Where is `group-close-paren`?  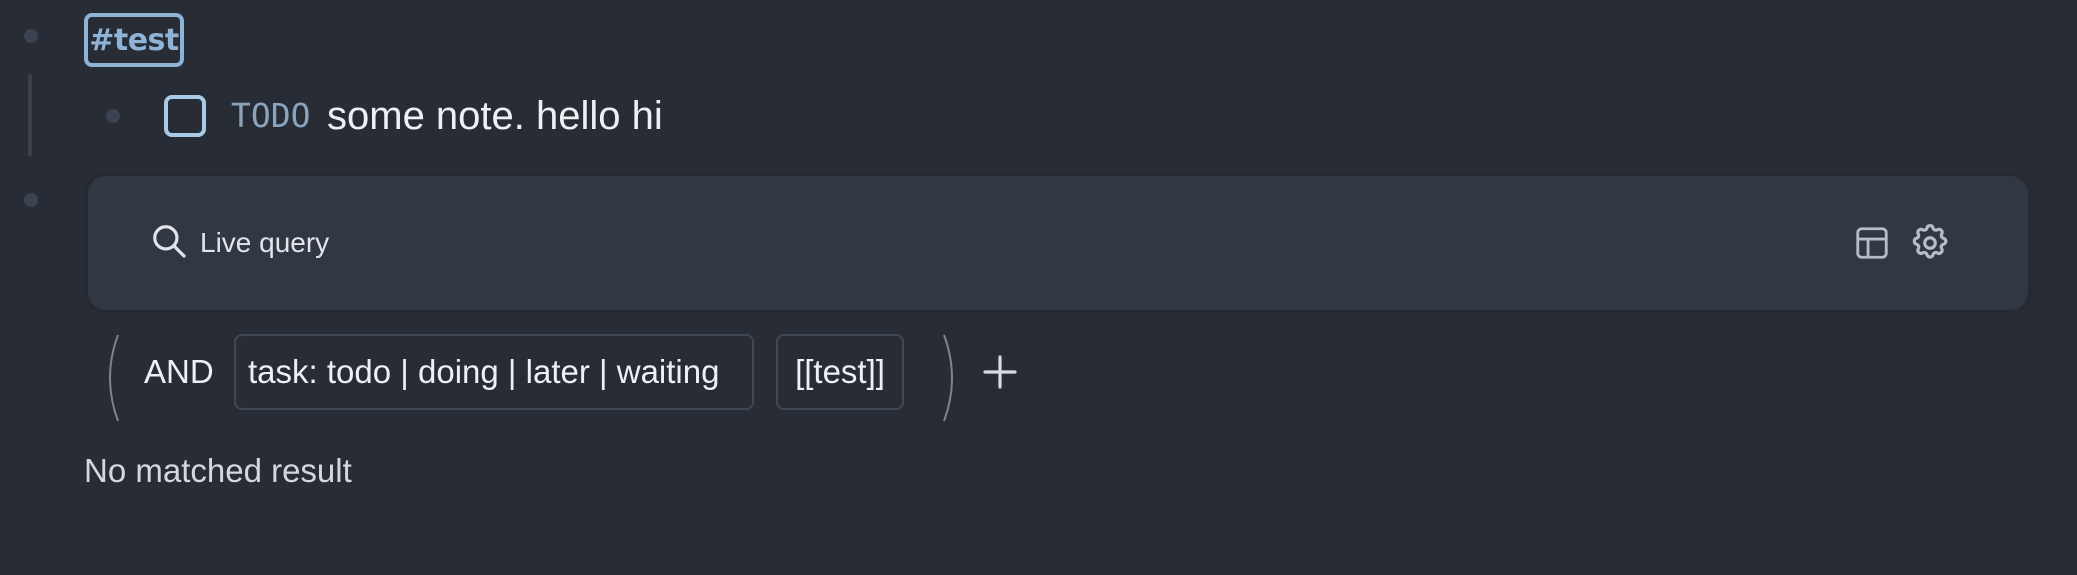 group-close-paren is located at coordinates (948, 378).